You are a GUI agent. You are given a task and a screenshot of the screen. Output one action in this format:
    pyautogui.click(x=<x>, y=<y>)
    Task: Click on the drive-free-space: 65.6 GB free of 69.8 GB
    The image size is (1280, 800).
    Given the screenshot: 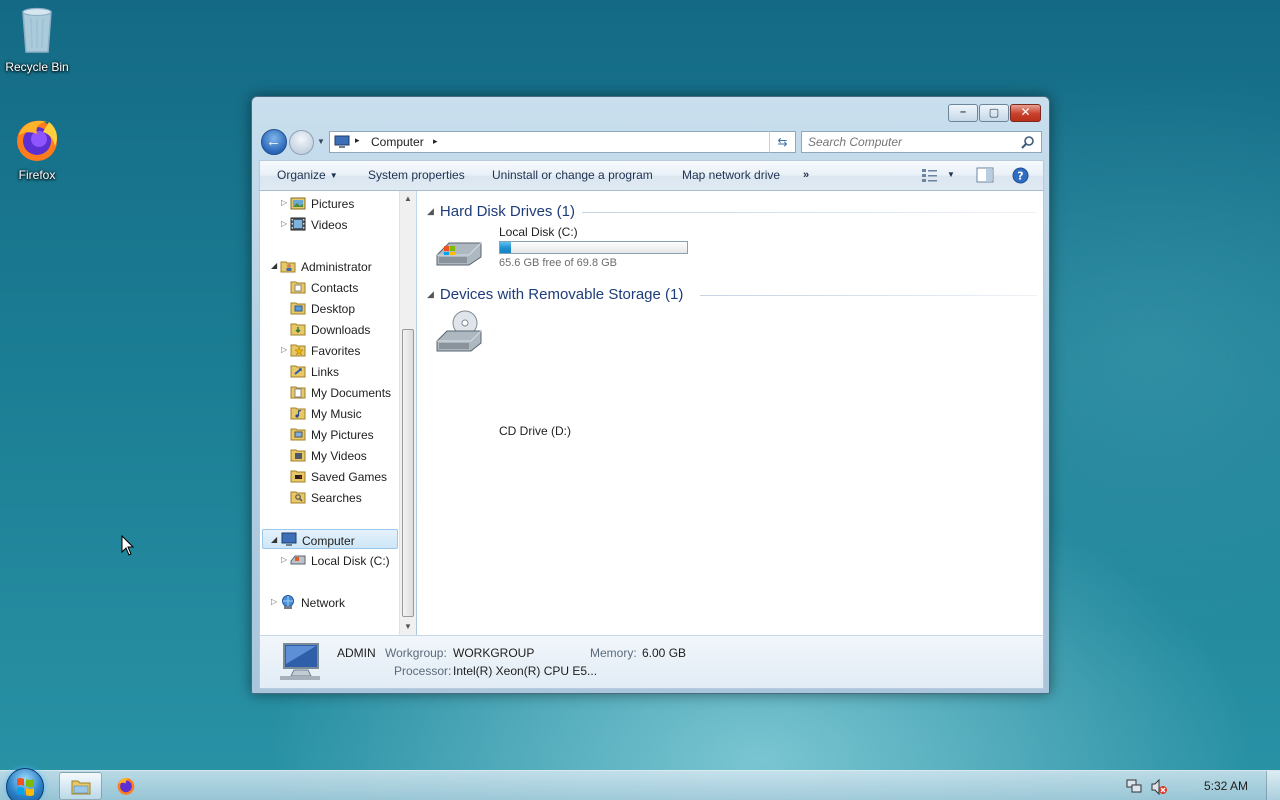 What is the action you would take?
    pyautogui.click(x=558, y=263)
    